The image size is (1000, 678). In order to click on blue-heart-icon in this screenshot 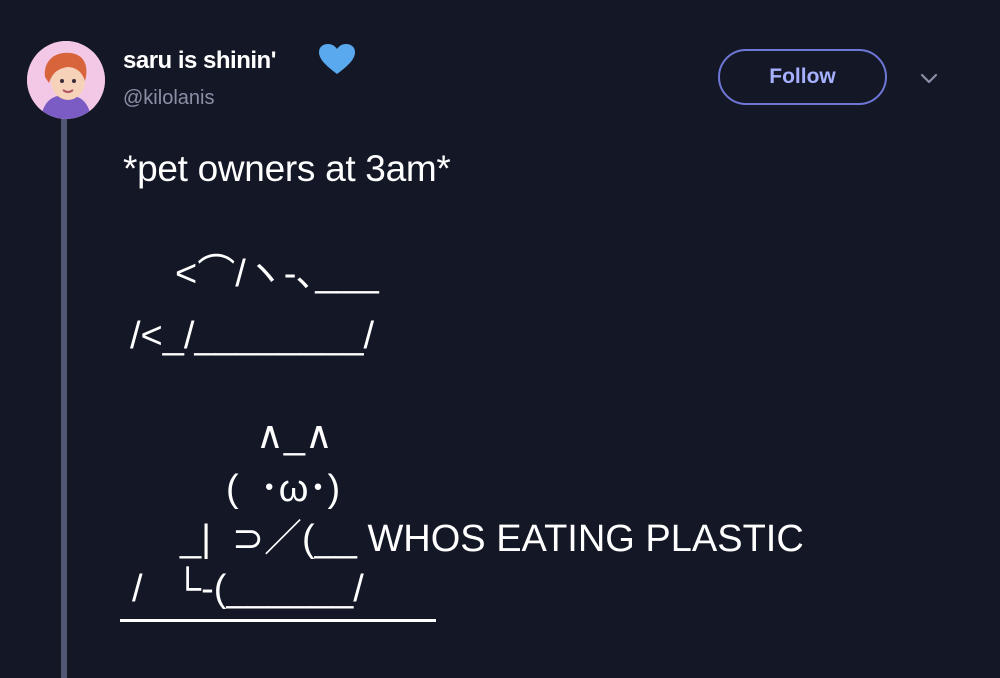, I will do `click(337, 59)`.